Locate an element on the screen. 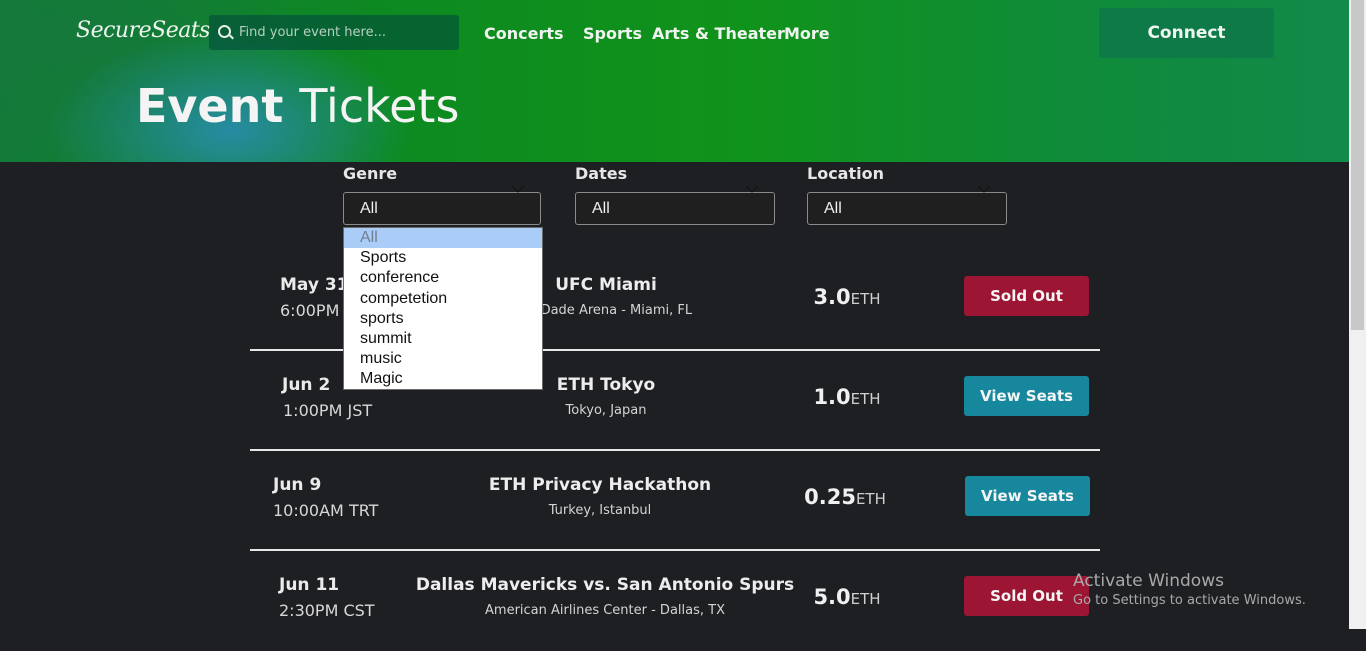  genre-label: Genre is located at coordinates (370, 173).